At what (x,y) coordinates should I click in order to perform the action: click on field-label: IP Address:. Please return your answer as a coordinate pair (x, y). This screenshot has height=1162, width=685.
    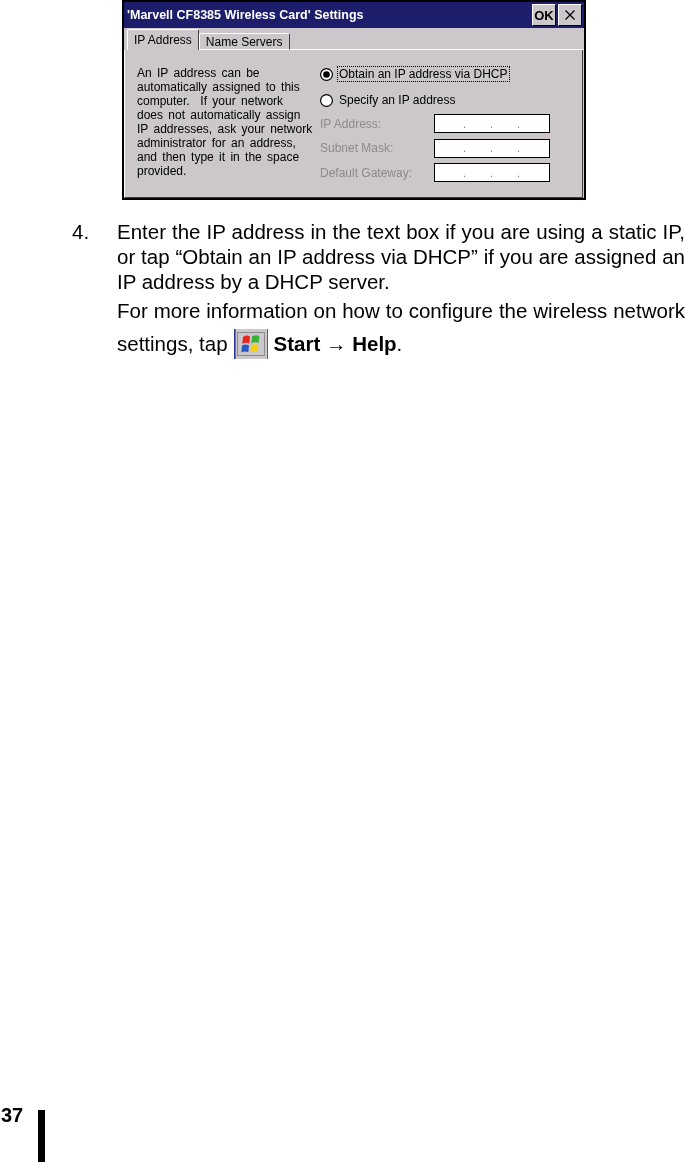
    Looking at the image, I should click on (351, 123).